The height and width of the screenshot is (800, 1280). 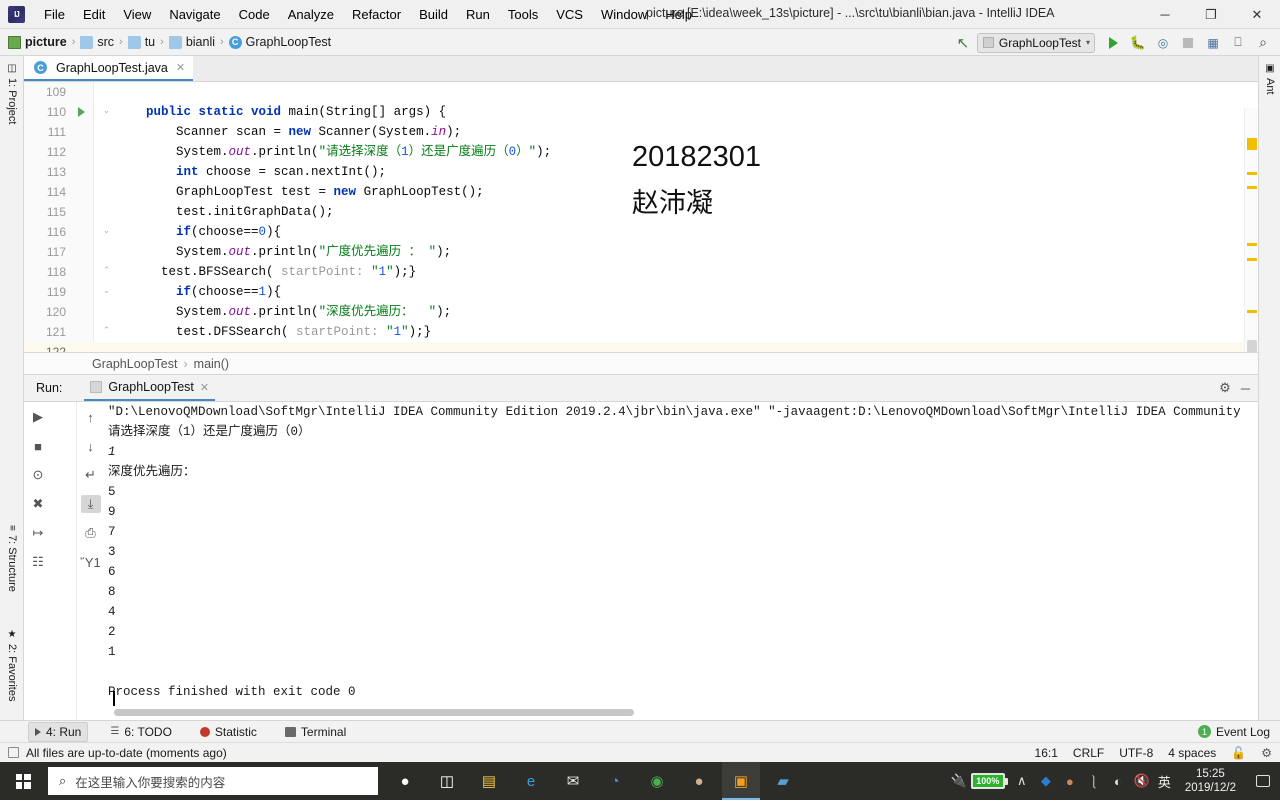 I want to click on stop-icon: ■, so click(x=38, y=446).